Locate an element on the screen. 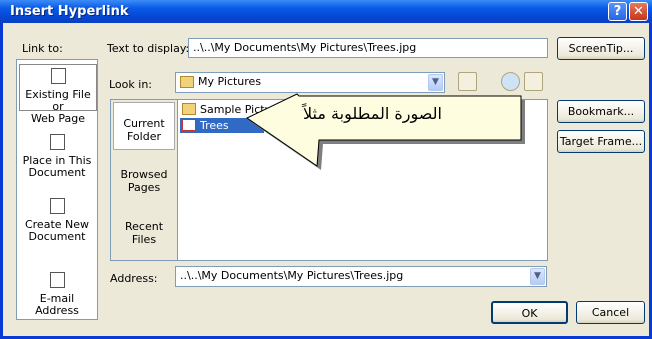 This screenshot has height=339, width=652. link-to-email-address: E-mail Address is located at coordinates (57, 294).